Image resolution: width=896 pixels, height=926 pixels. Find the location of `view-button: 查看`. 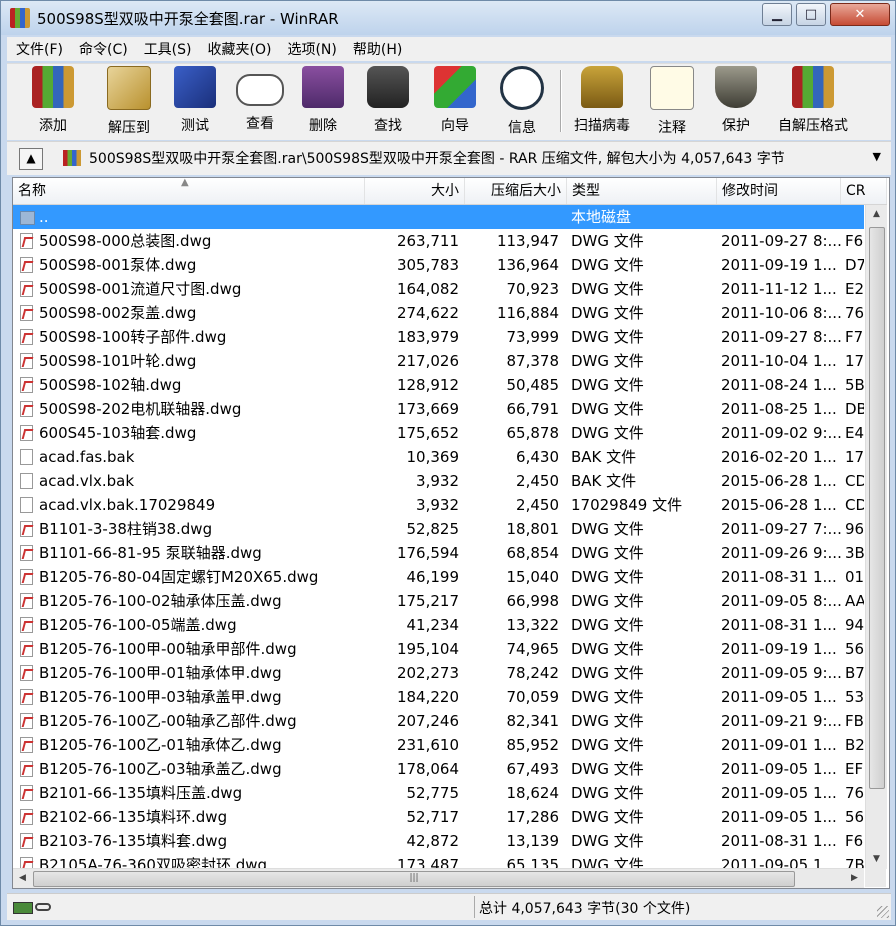

view-button: 查看 is located at coordinates (260, 101).